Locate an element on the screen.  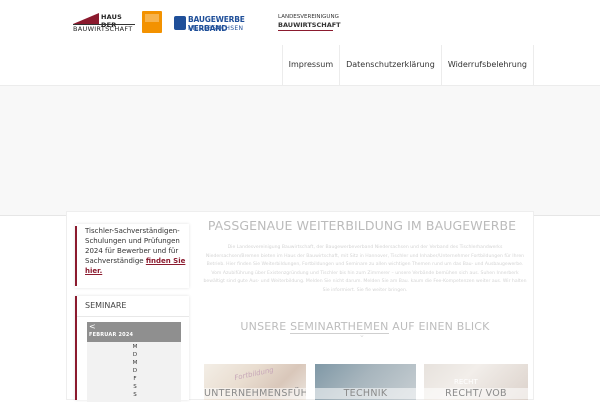
card-label: UNTERNEHMENSFÜHRUNG is located at coordinates (255, 393).